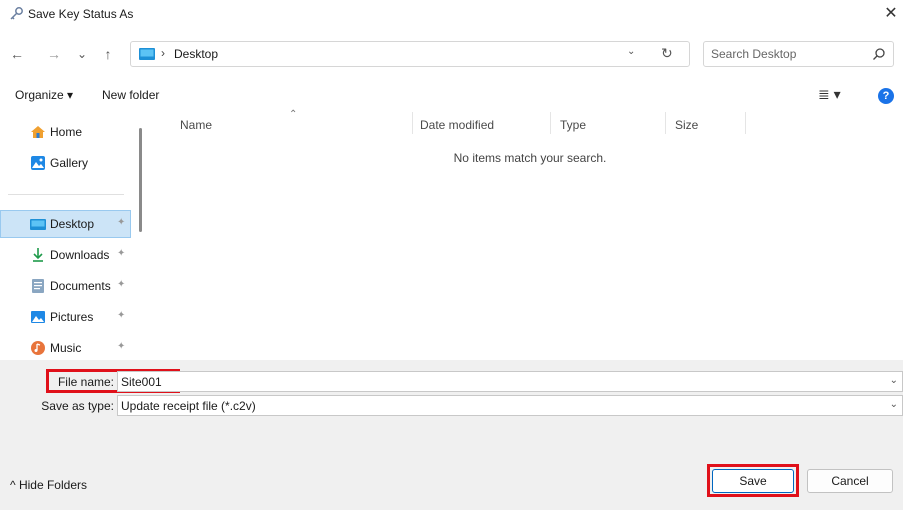 This screenshot has height=510, width=903. I want to click on sidebar-item-documents: Documents ✦, so click(65, 286).